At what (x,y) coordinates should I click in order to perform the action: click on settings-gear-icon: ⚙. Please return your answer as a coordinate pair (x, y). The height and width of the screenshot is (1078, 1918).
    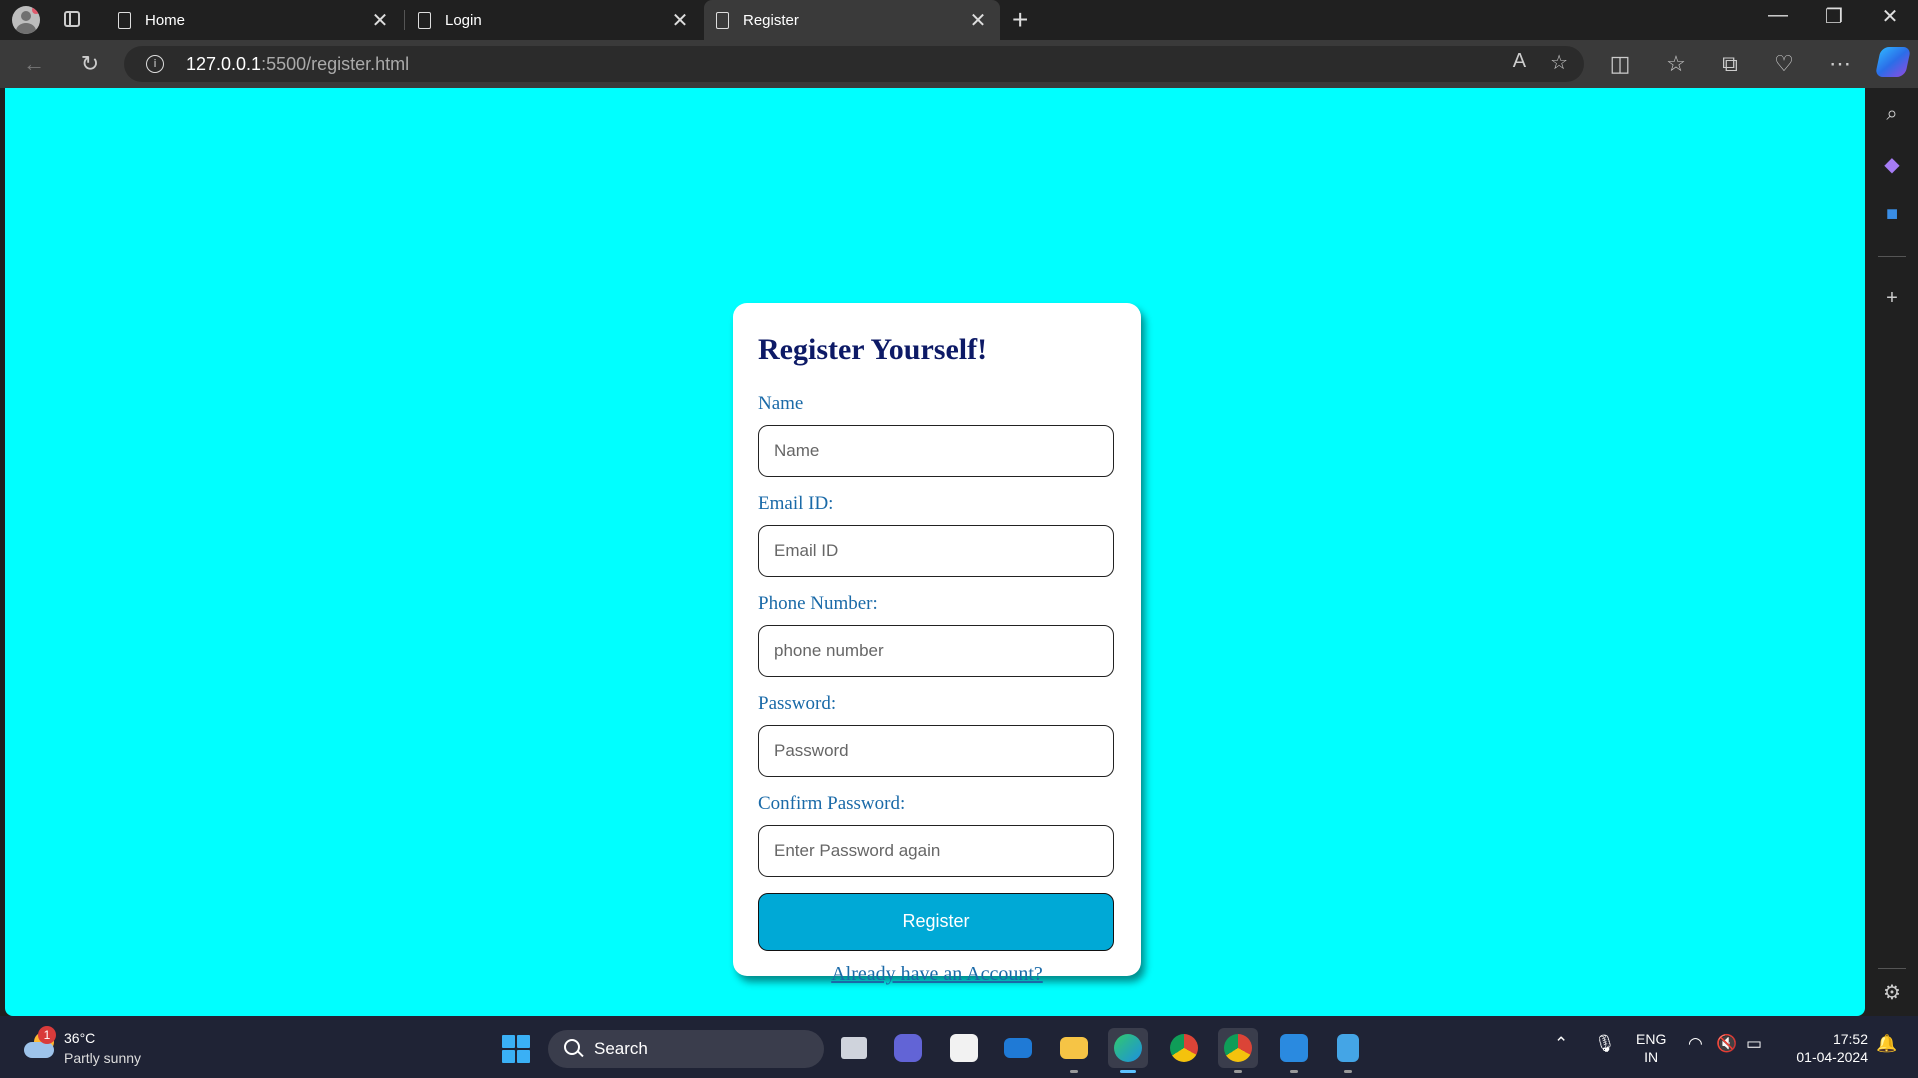
    Looking at the image, I should click on (1892, 992).